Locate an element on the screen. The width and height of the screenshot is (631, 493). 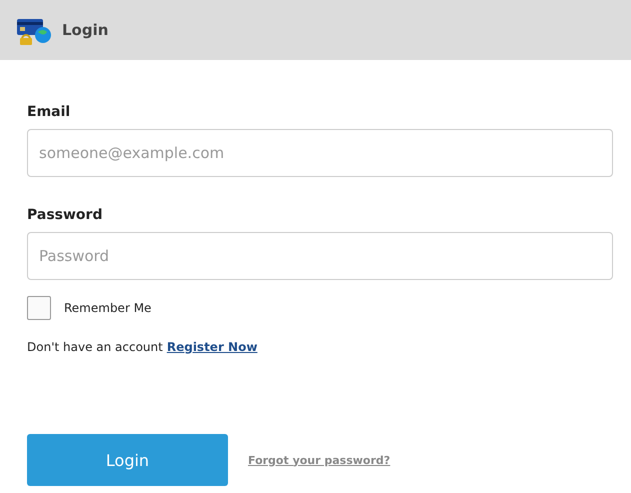
header-title: Login is located at coordinates (85, 30).